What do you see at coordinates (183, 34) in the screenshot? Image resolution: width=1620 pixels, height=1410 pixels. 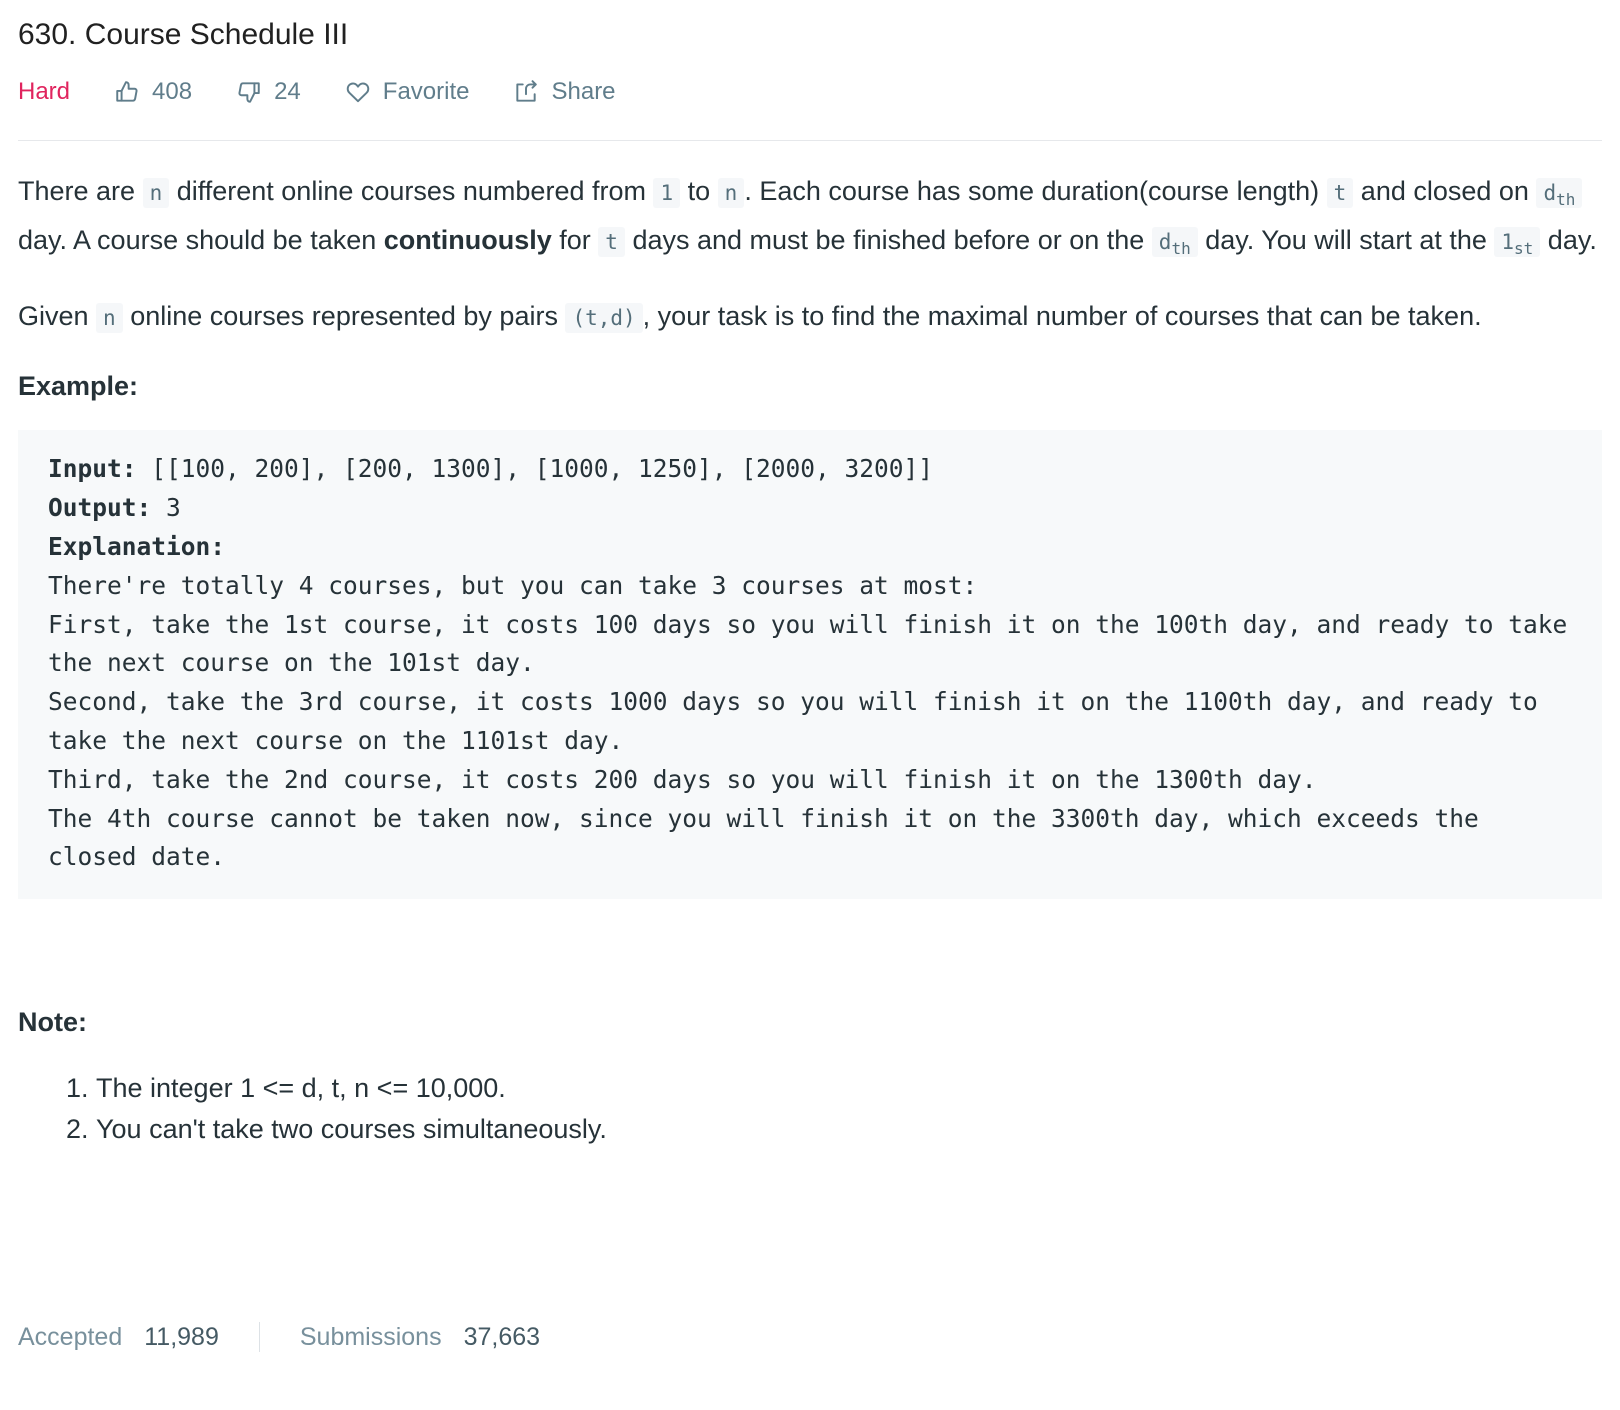 I see `problem-title: 630. Course Schedule III` at bounding box center [183, 34].